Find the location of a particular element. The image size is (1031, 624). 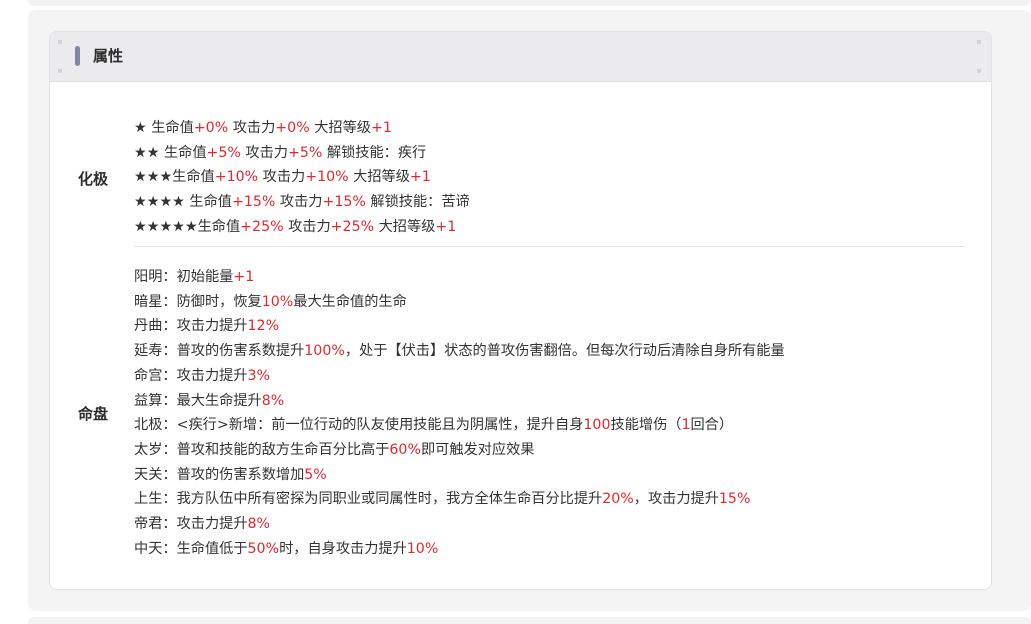

accent-bar-icon is located at coordinates (77, 56).